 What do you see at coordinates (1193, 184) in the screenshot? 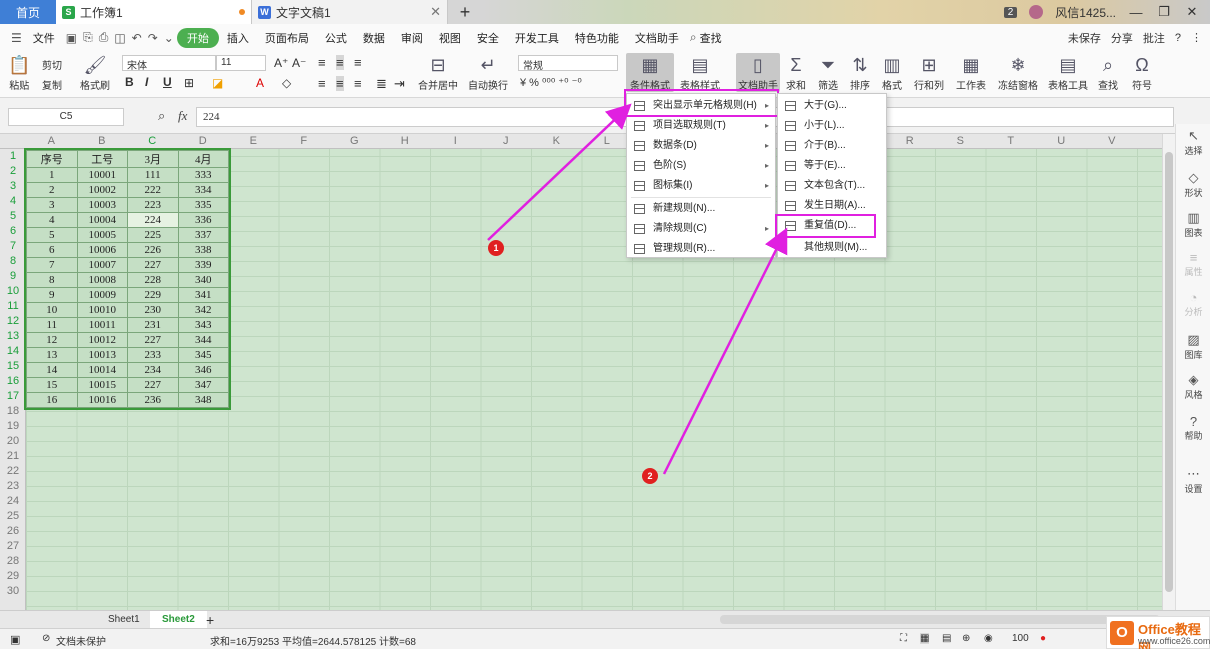
I see `rp-shape: ◇ 形状` at bounding box center [1193, 184].